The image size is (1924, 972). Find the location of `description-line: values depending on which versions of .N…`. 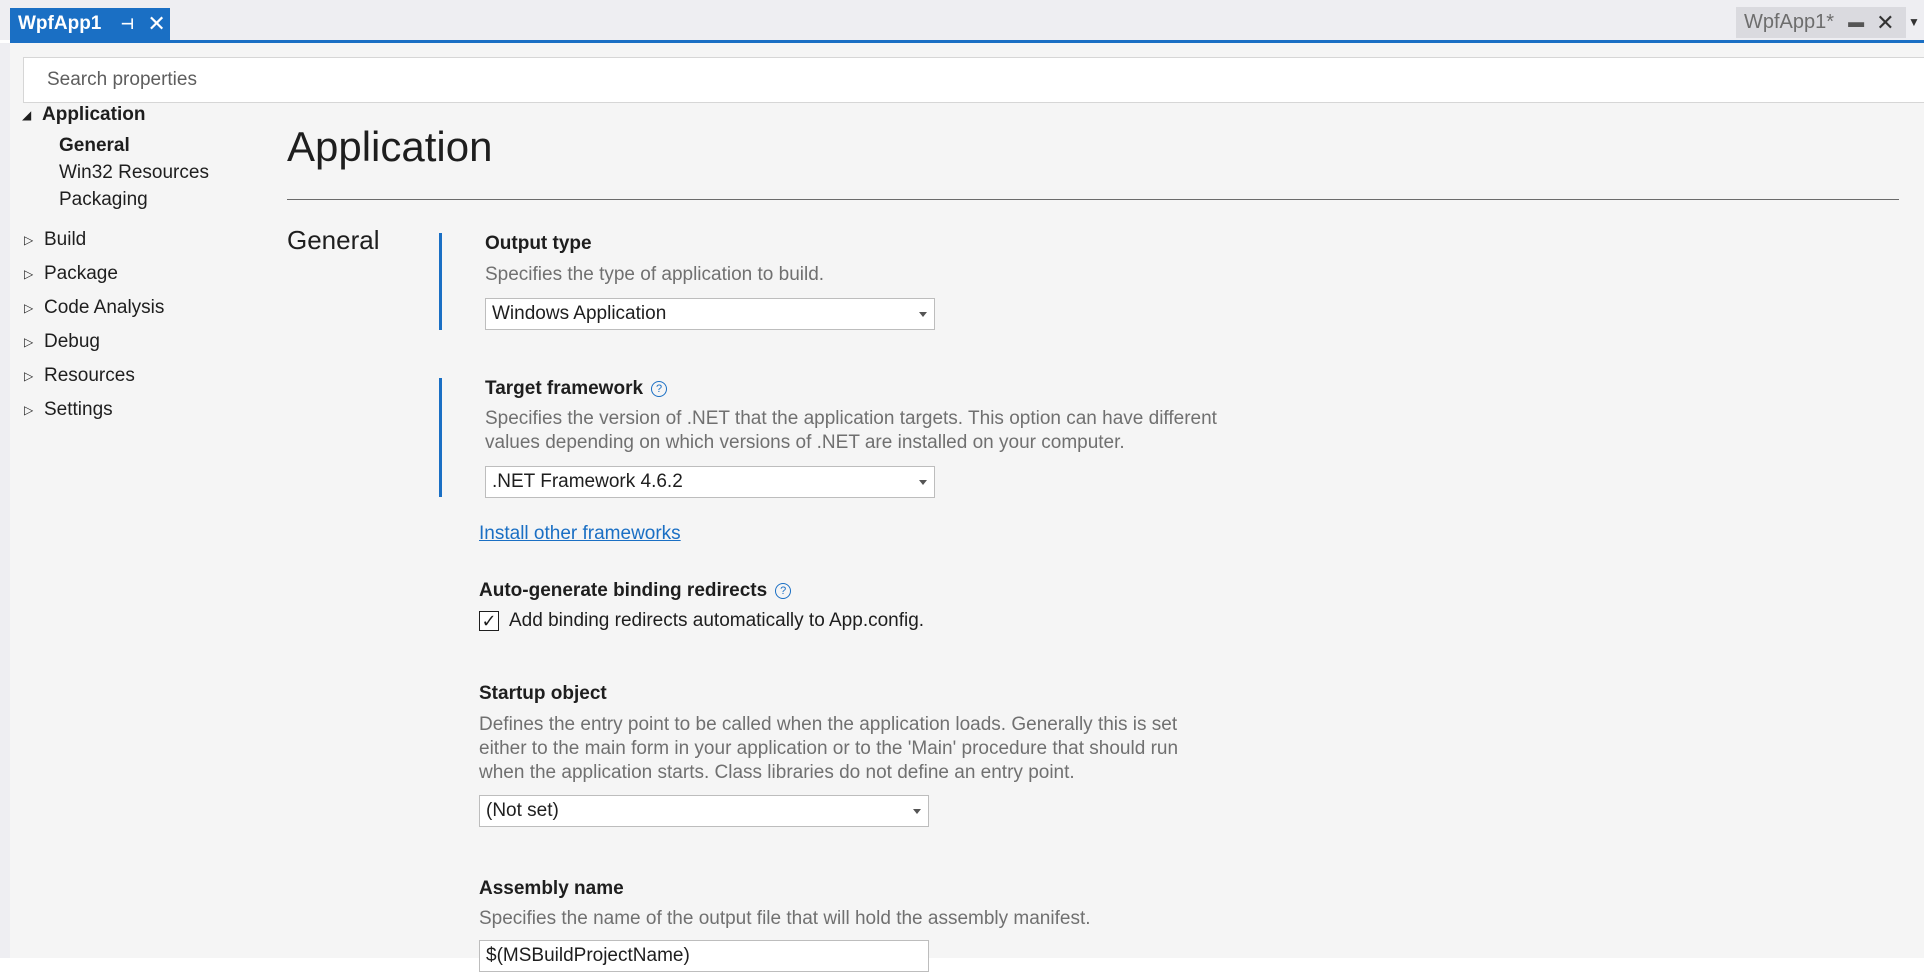

description-line: values depending on which versions of .N… is located at coordinates (805, 442).